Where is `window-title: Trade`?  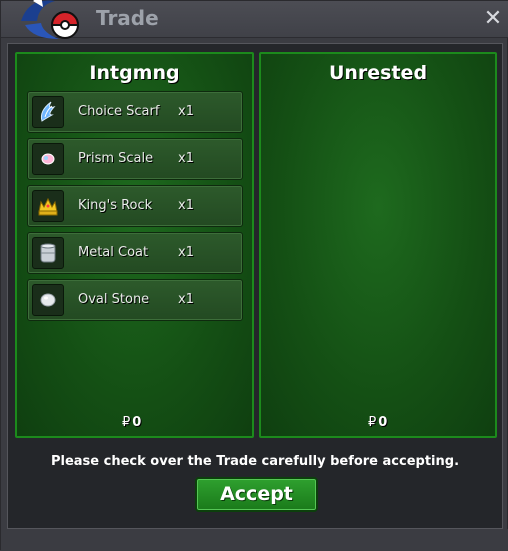
window-title: Trade is located at coordinates (127, 18).